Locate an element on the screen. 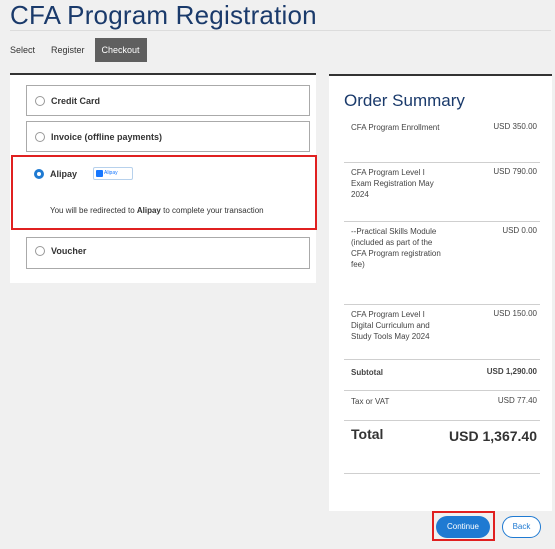  title-divider is located at coordinates (280, 30).